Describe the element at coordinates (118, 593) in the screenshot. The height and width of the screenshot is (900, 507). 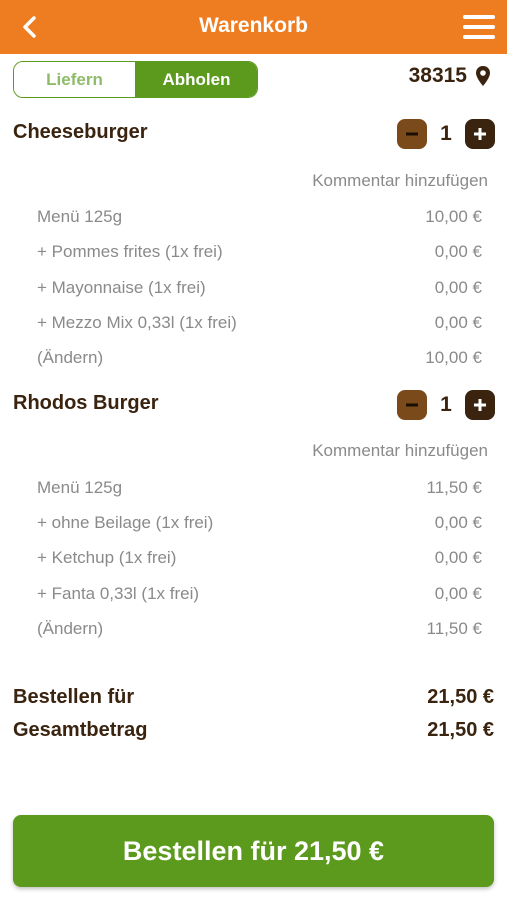
I see `line-label: + Fanta 0,33l (1x frei)` at that location.